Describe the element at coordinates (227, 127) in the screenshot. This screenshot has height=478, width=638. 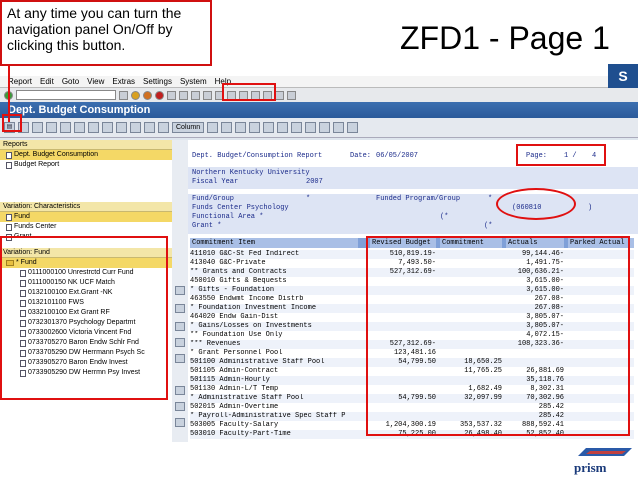
I see `prev-column-icon` at that location.